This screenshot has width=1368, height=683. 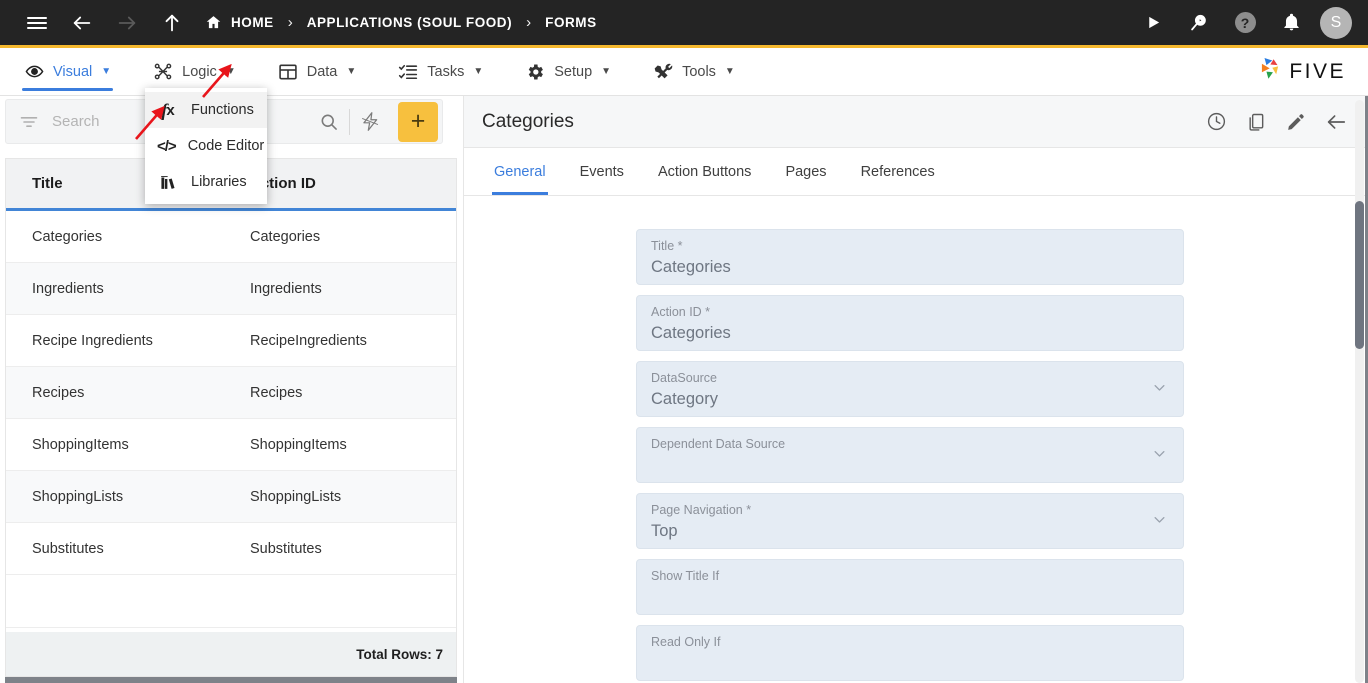 I want to click on menu-item-tasks: Tasks ▼, so click(x=440, y=72).